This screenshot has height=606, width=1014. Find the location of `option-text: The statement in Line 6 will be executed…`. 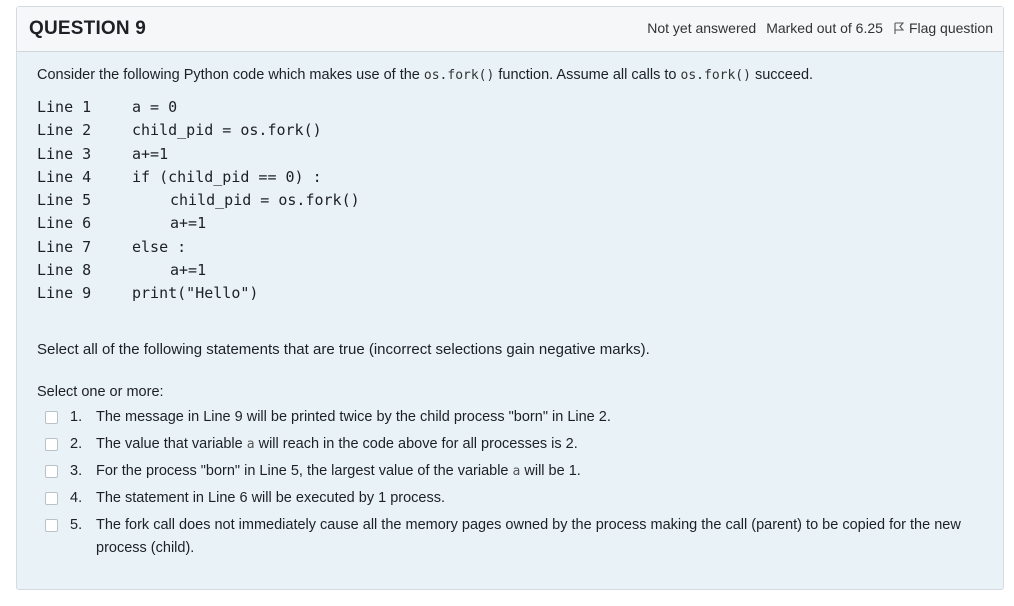

option-text: The statement in Line 6 will be executed… is located at coordinates (270, 497).